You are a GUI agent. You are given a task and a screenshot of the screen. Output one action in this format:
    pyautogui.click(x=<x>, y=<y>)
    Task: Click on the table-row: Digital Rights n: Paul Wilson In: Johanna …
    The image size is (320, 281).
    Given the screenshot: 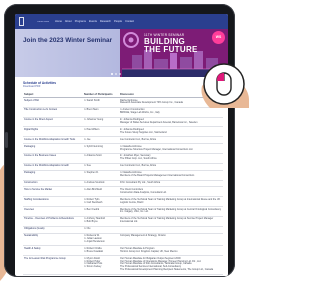 What is the action you would take?
    pyautogui.click(x=123, y=132)
    